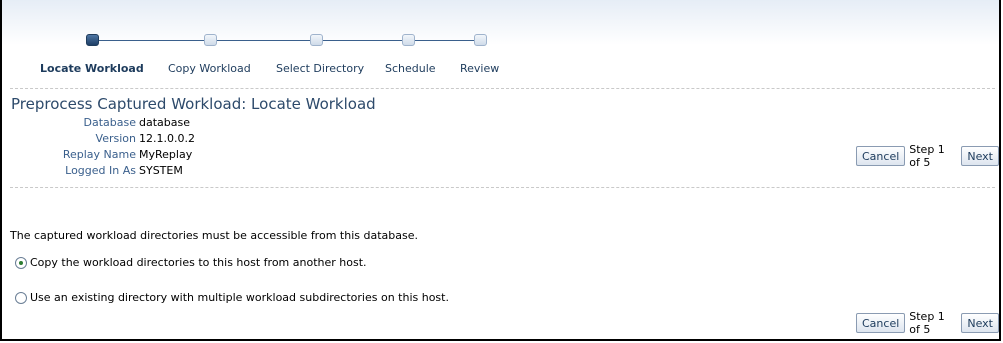 Image resolution: width=1003 pixels, height=343 pixels. What do you see at coordinates (164, 122) in the screenshot?
I see `info-value-database: database` at bounding box center [164, 122].